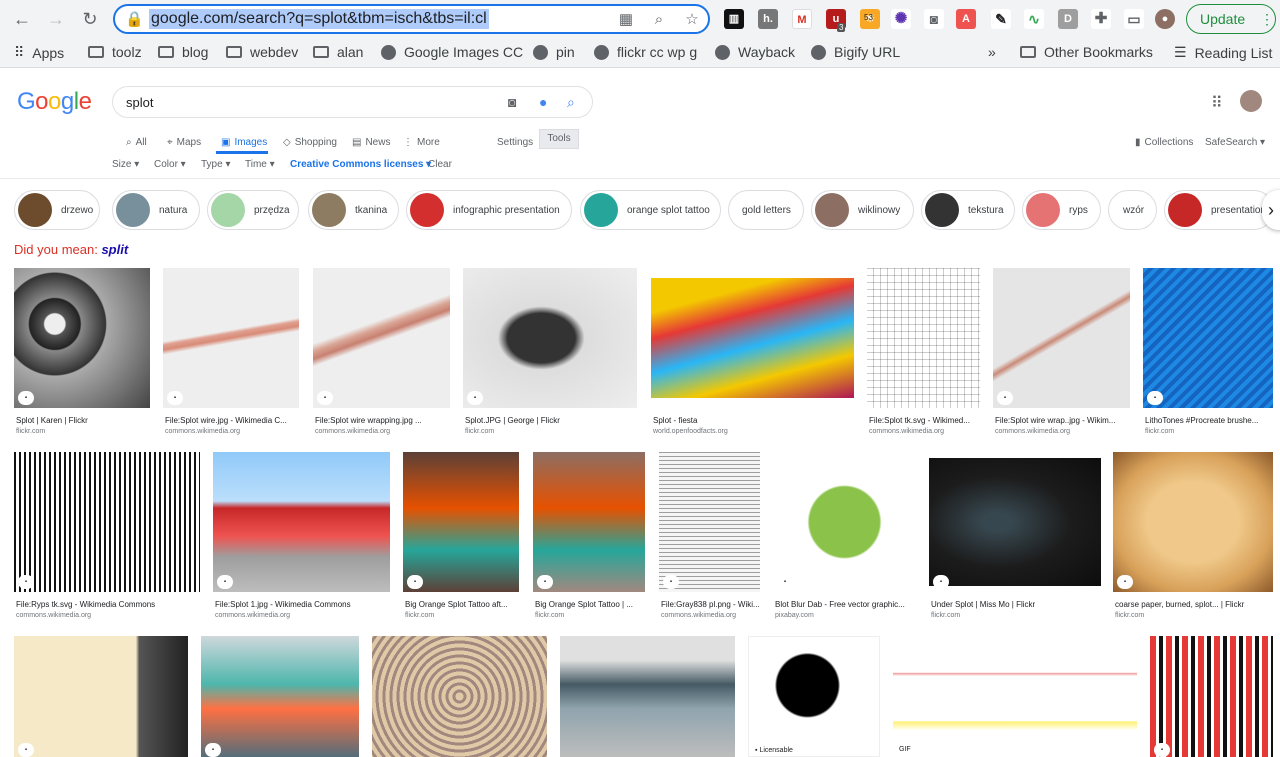  Describe the element at coordinates (22, 19) in the screenshot. I see `back-arrow-icon: ←` at that location.